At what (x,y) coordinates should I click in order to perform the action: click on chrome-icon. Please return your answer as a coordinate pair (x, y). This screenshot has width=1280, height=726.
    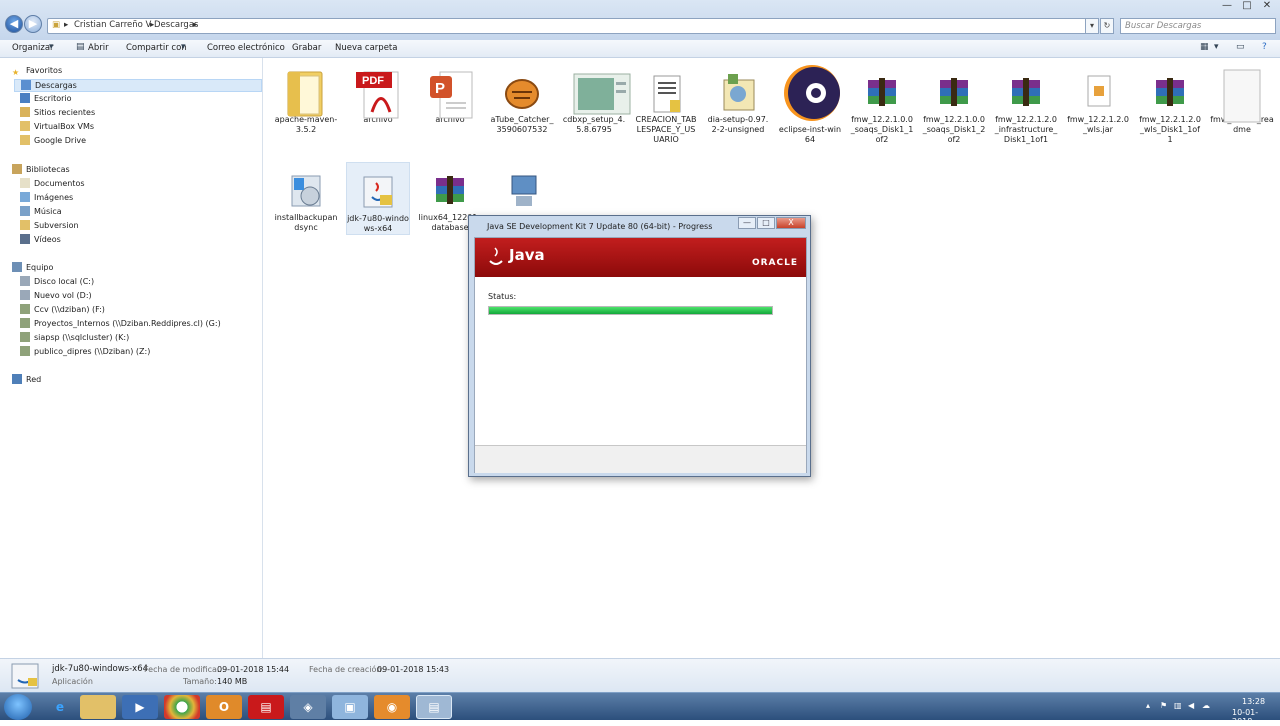
    Looking at the image, I should click on (182, 707).